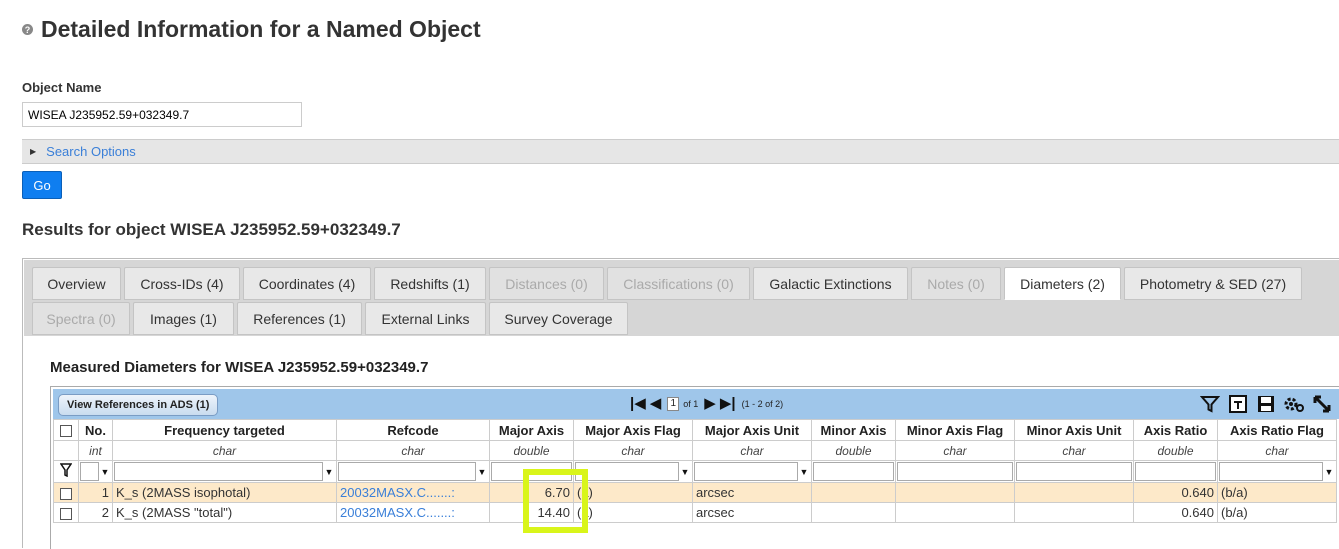  What do you see at coordinates (91, 151) in the screenshot?
I see `search-options-label: Search Options` at bounding box center [91, 151].